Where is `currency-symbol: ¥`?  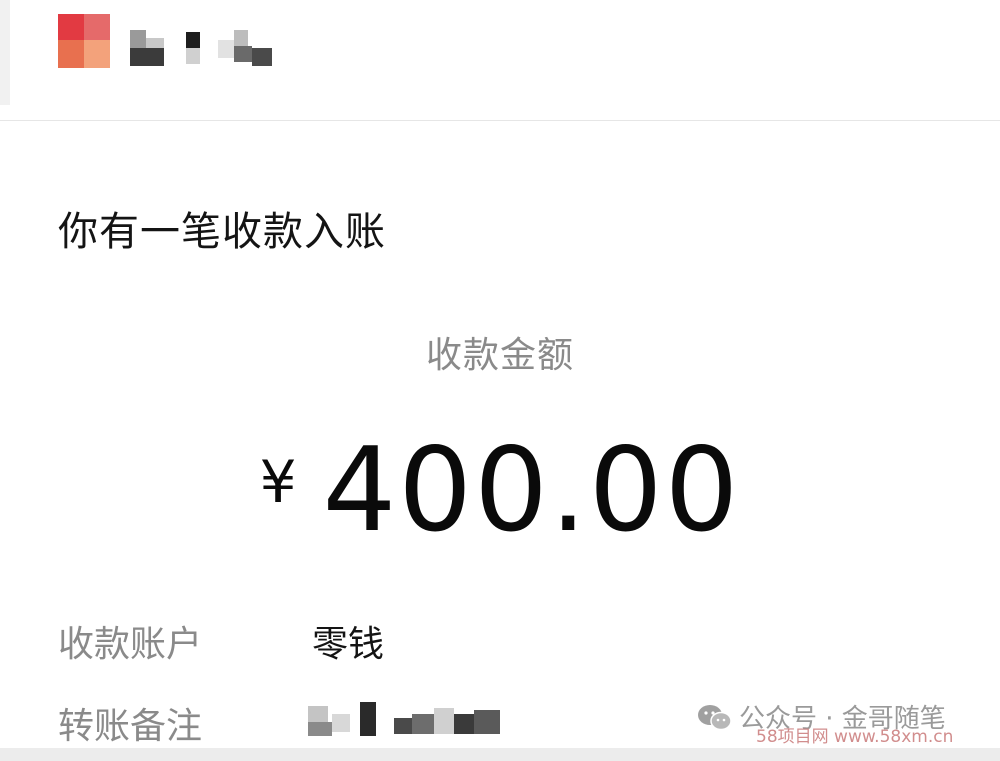 currency-symbol: ¥ is located at coordinates (278, 482).